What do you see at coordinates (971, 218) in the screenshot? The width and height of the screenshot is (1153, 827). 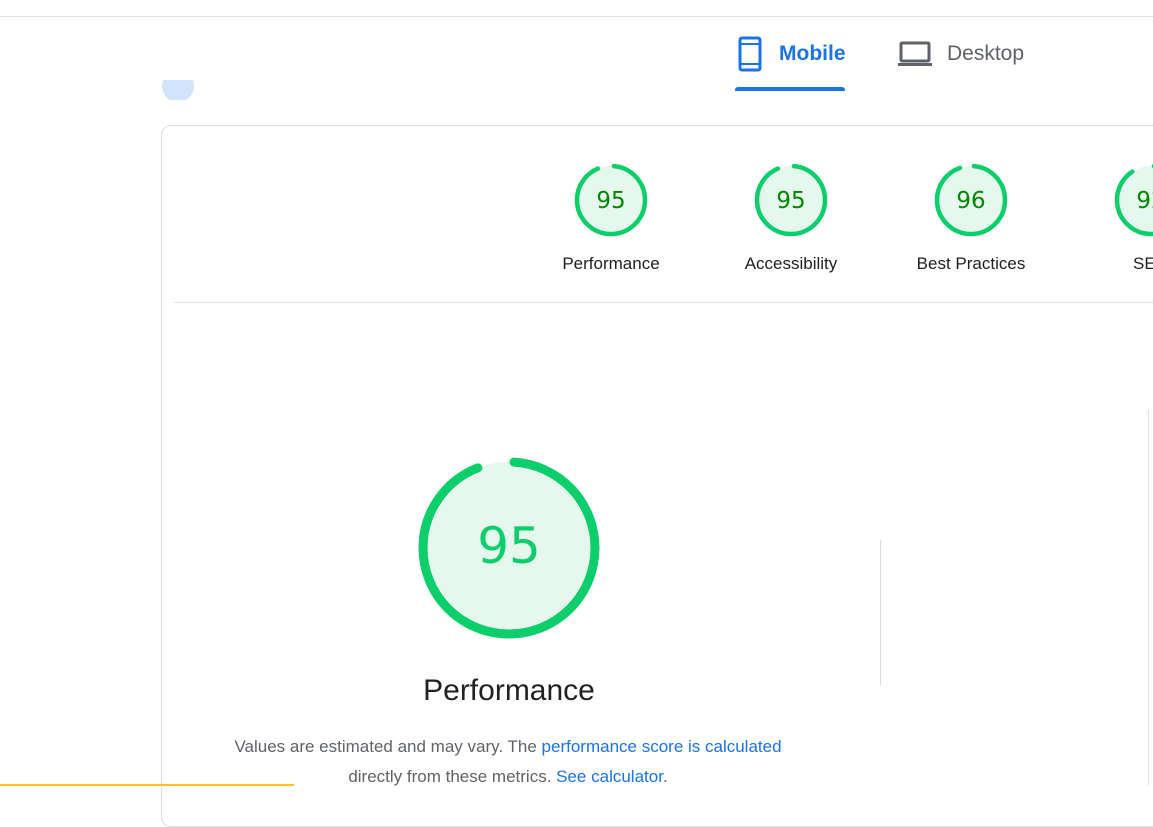 I see `gauge-best-practices: 96 Best Practices` at bounding box center [971, 218].